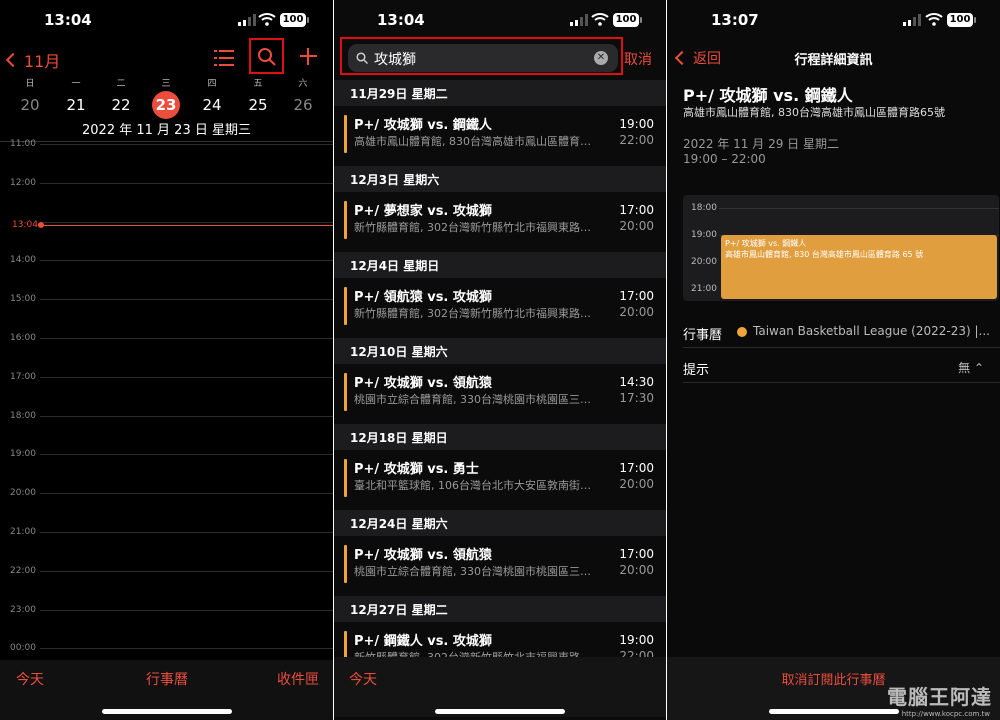  Describe the element at coordinates (76, 105) in the screenshot. I see `day-number: 21` at that location.